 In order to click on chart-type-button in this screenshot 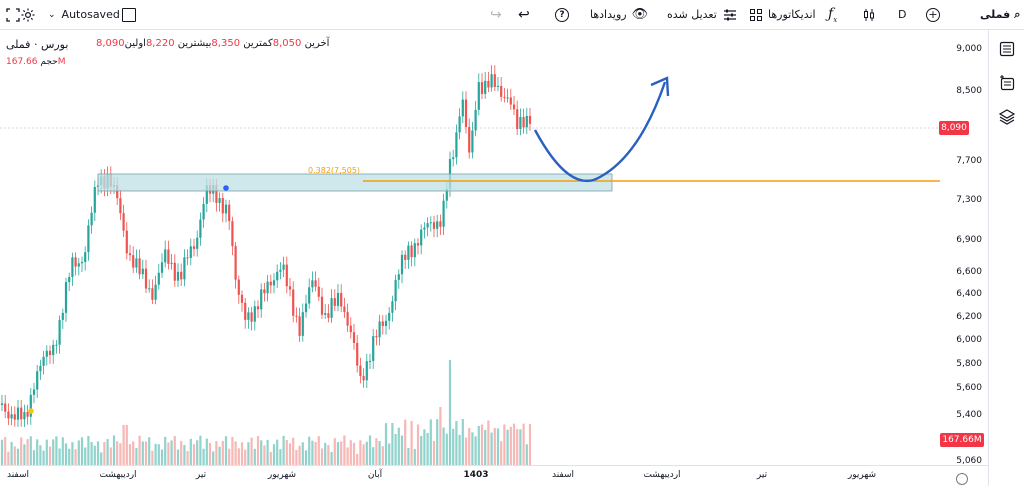, I will do `click(869, 14)`.